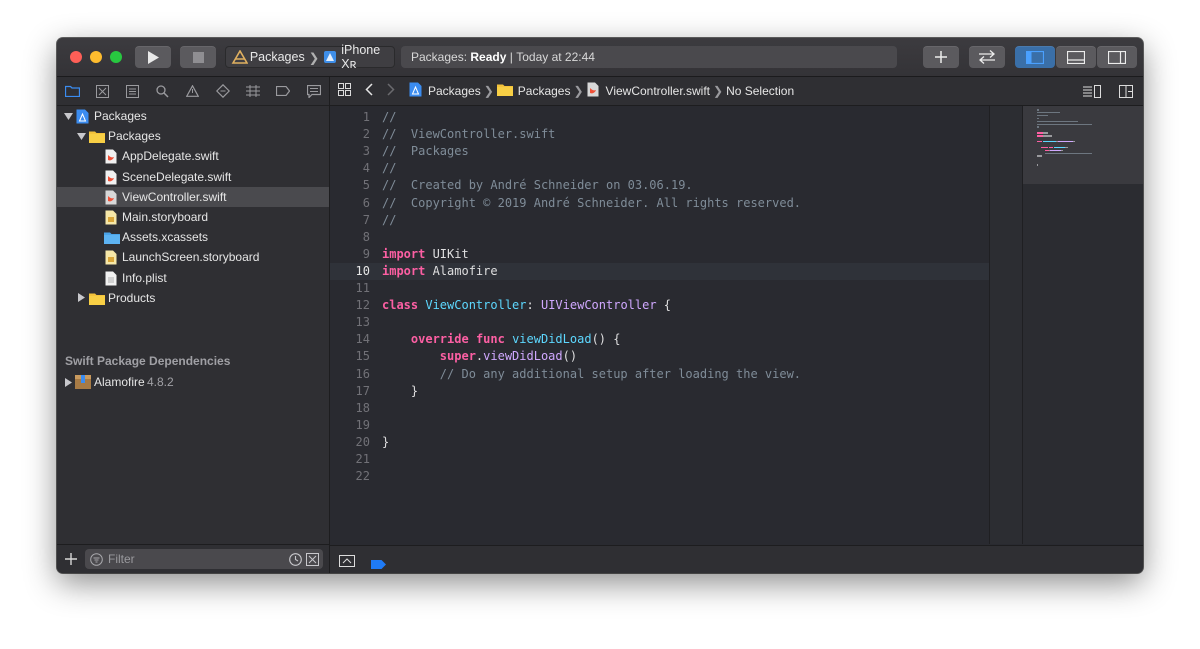  Describe the element at coordinates (198, 57) in the screenshot. I see `stop-button` at that location.